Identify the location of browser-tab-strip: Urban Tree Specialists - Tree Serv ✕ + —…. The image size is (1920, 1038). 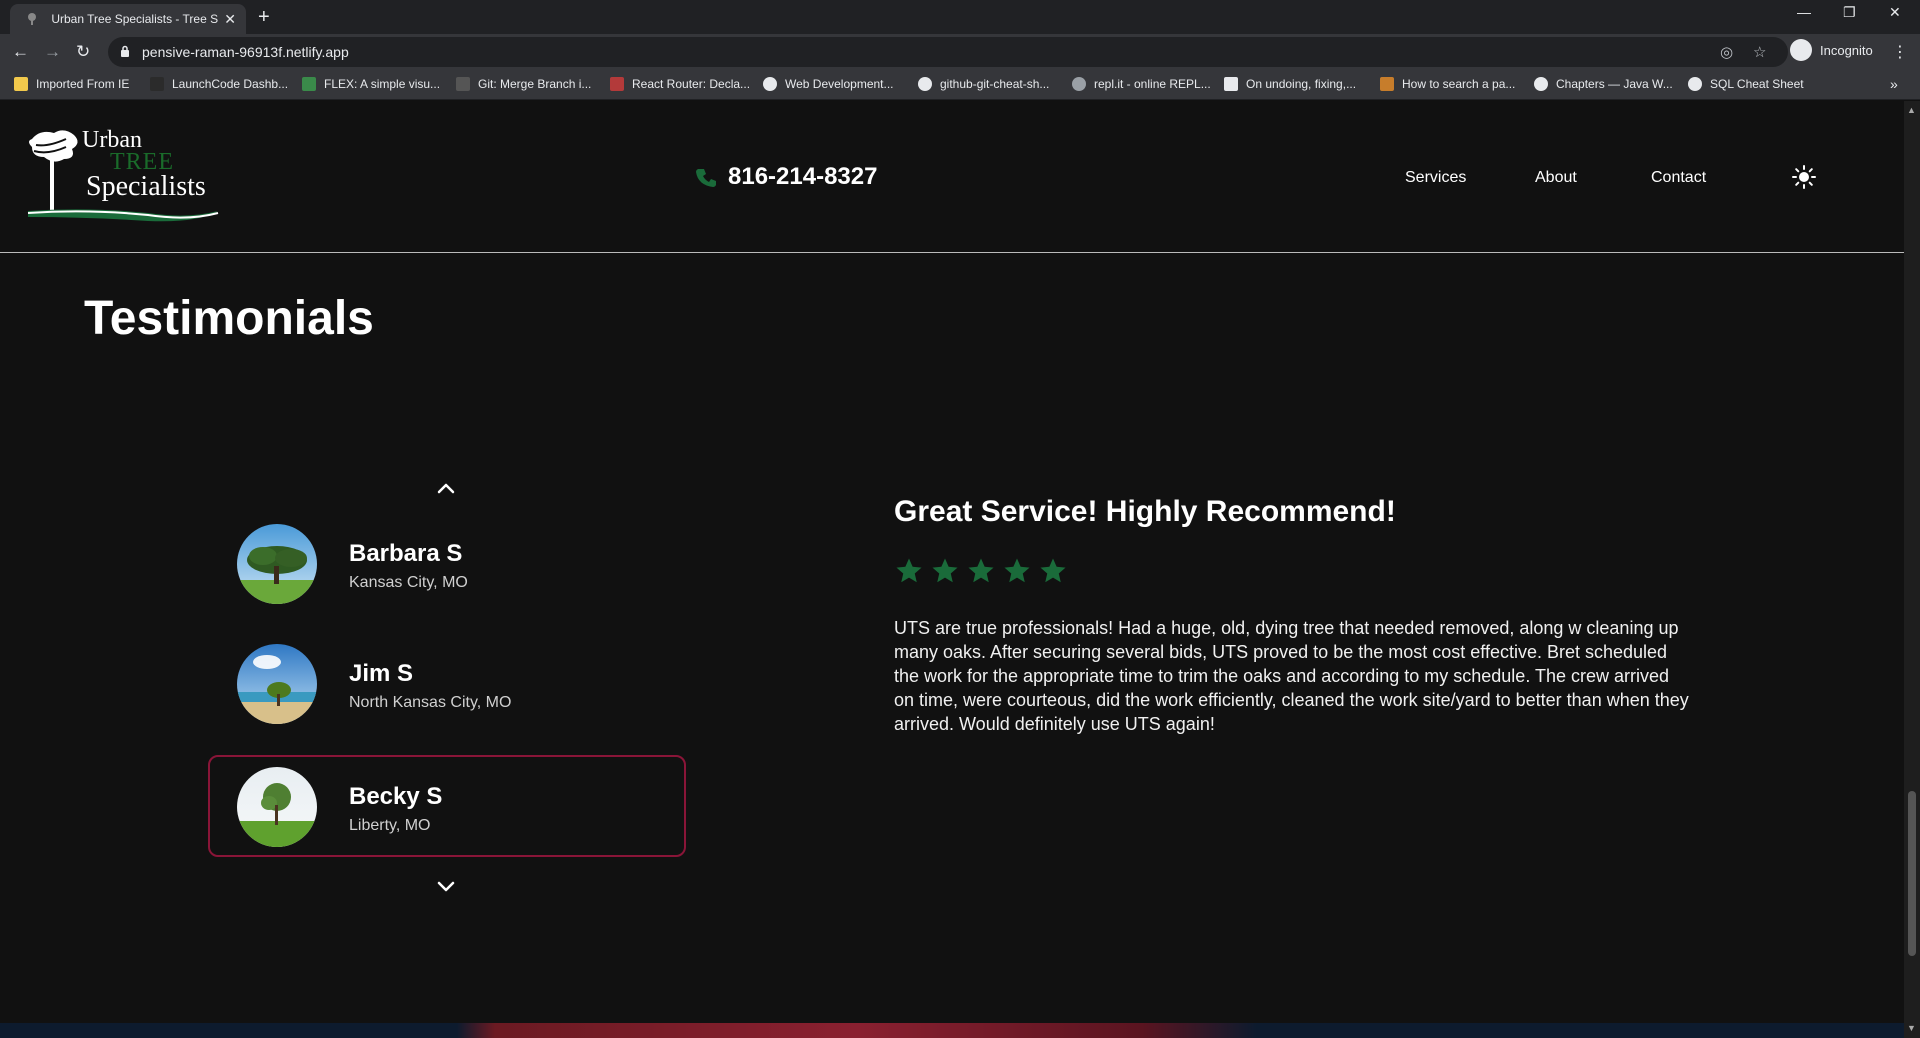
(960, 17).